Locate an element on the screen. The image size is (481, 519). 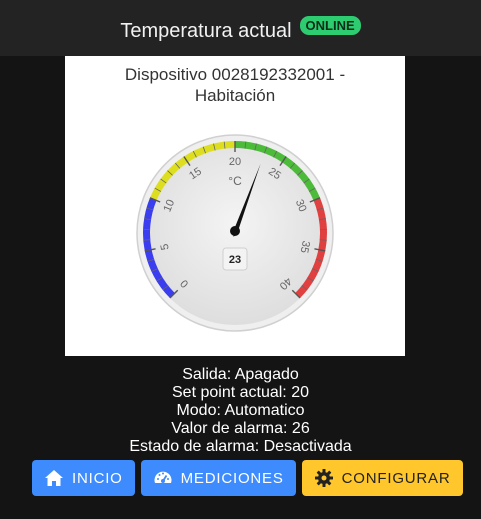
gauge-icon is located at coordinates (163, 478).